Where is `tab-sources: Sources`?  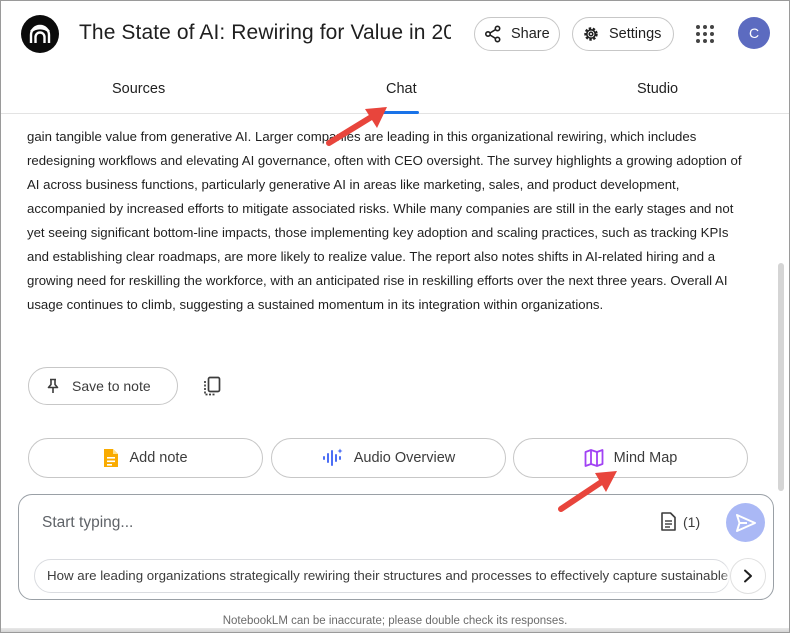 tab-sources: Sources is located at coordinates (138, 89).